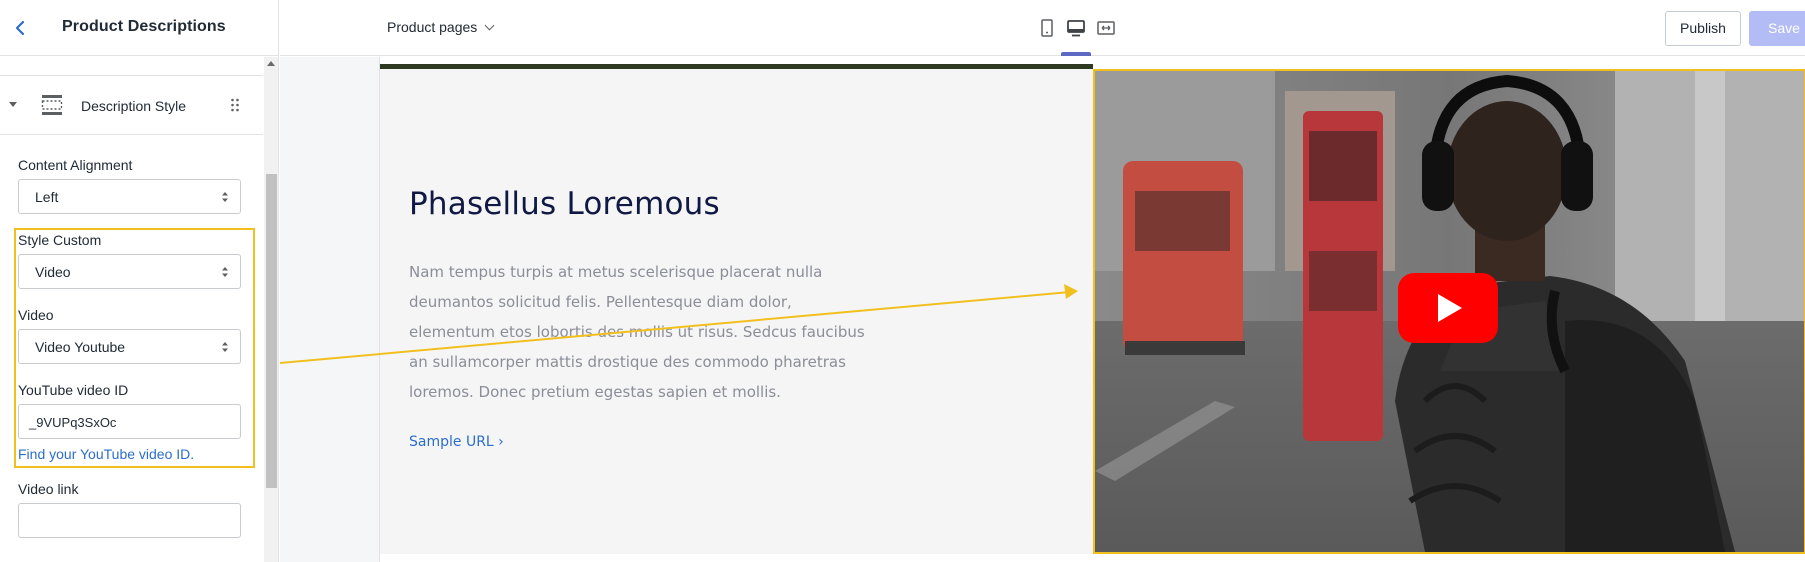 Image resolution: width=1805 pixels, height=562 pixels. I want to click on style-custom-select: Video, so click(129, 271).